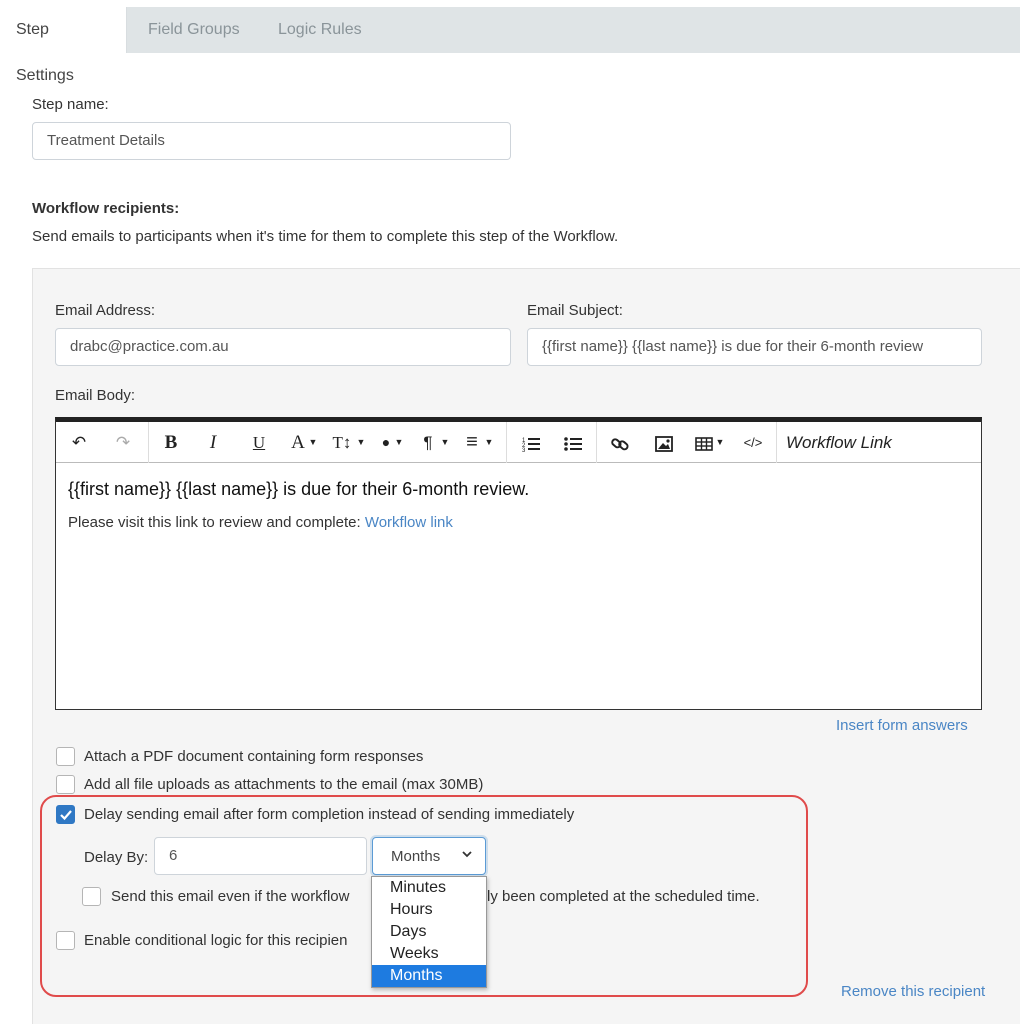  What do you see at coordinates (116, 857) in the screenshot?
I see `delay-by-label: Delay By:` at bounding box center [116, 857].